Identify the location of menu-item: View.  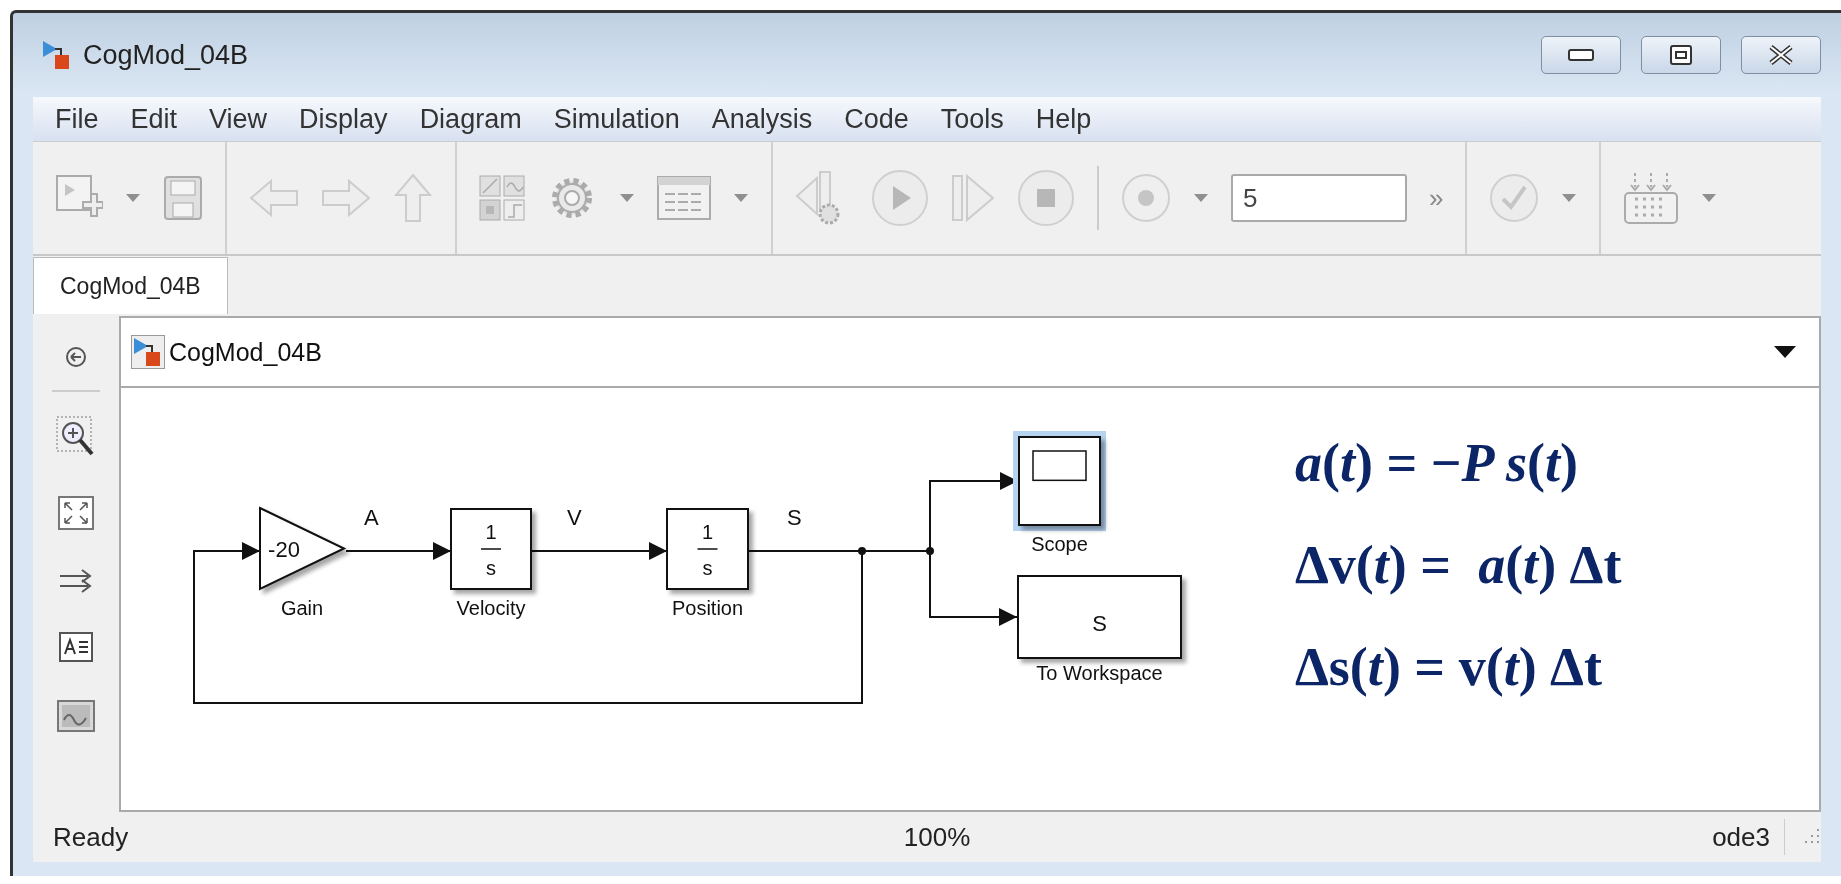
(238, 119).